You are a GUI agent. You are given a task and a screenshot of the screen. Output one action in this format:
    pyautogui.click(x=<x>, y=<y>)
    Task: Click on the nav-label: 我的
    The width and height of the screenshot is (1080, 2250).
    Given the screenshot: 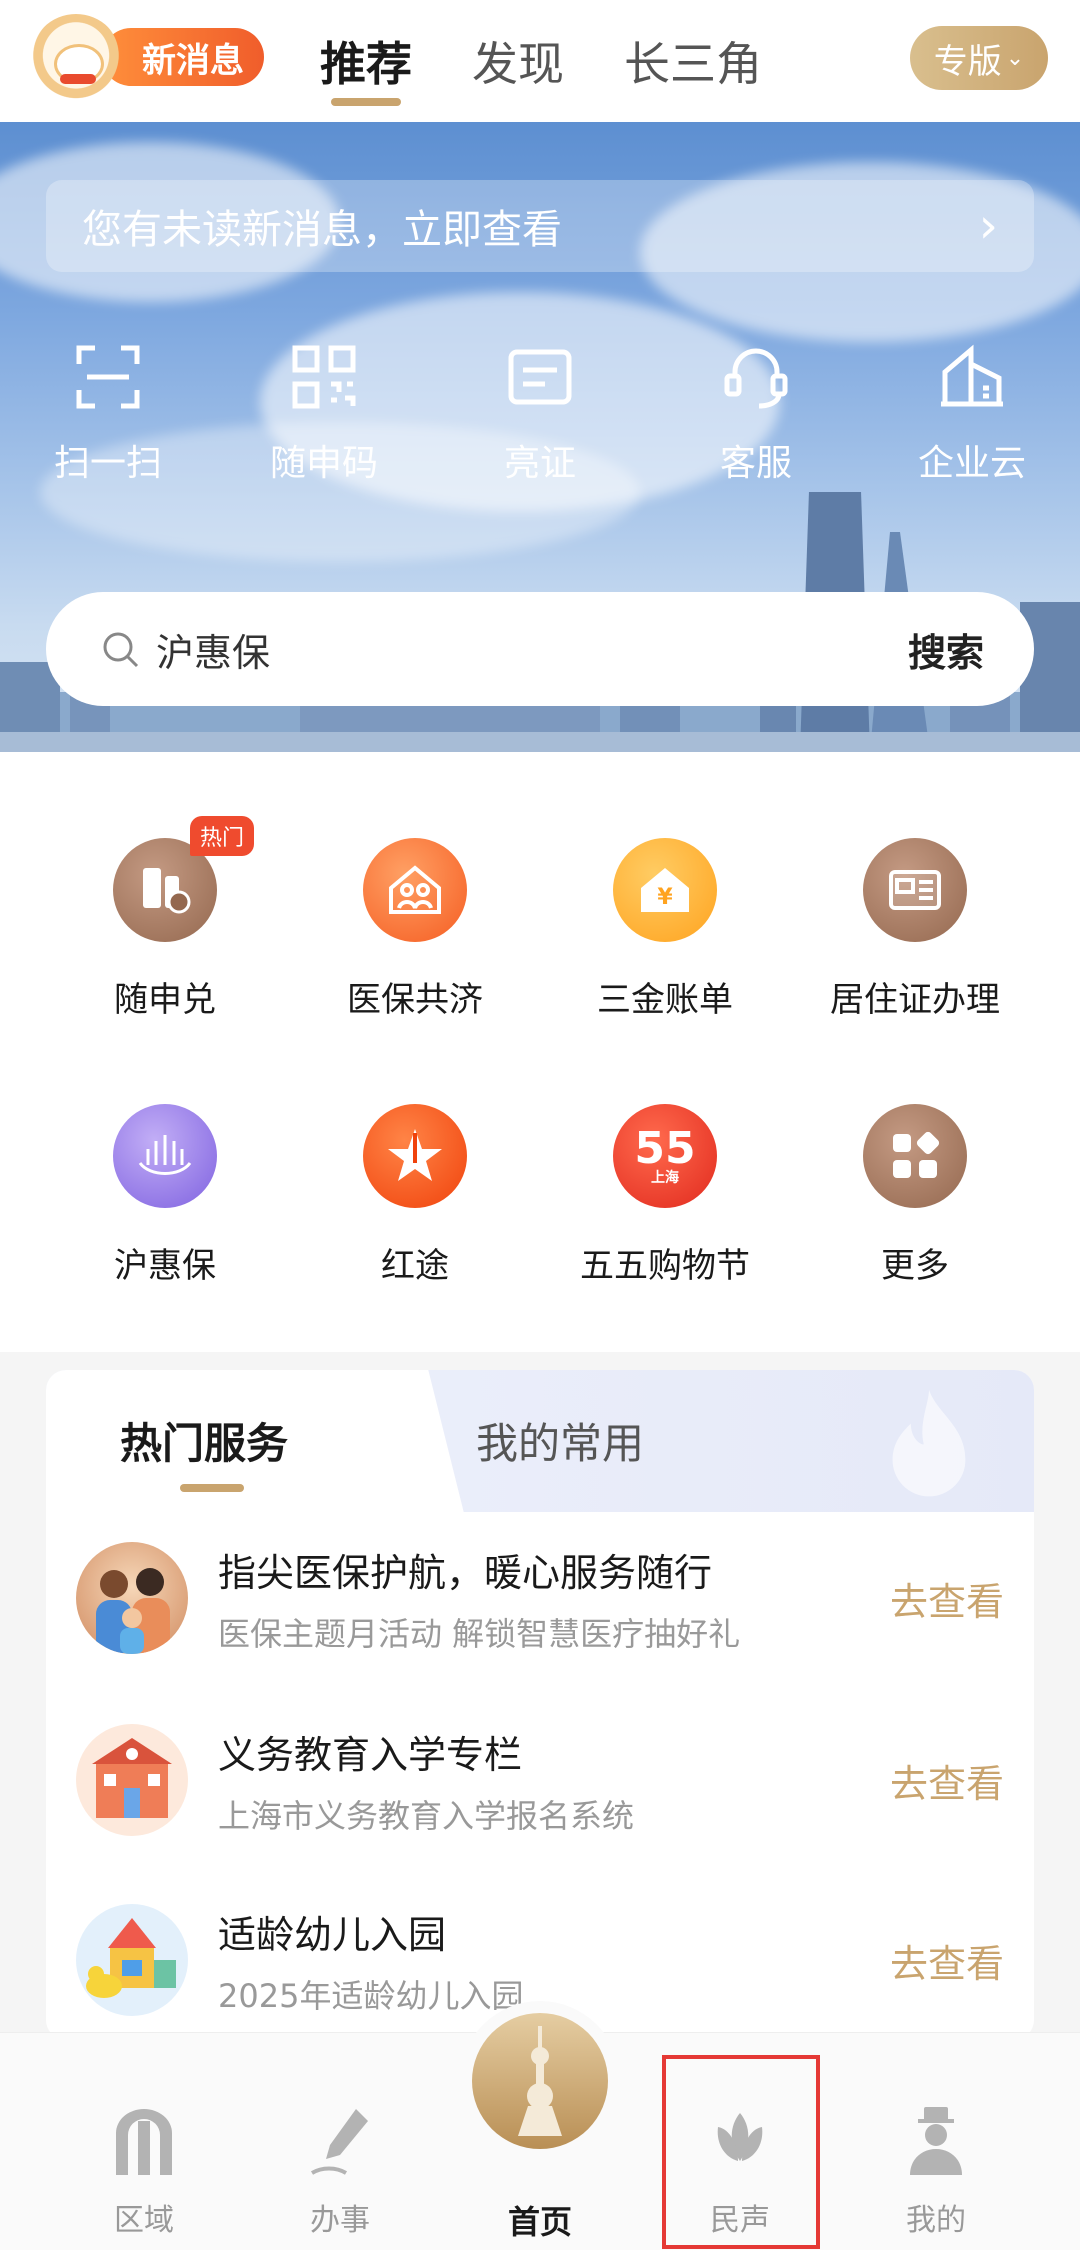 What is the action you would take?
    pyautogui.click(x=936, y=2220)
    